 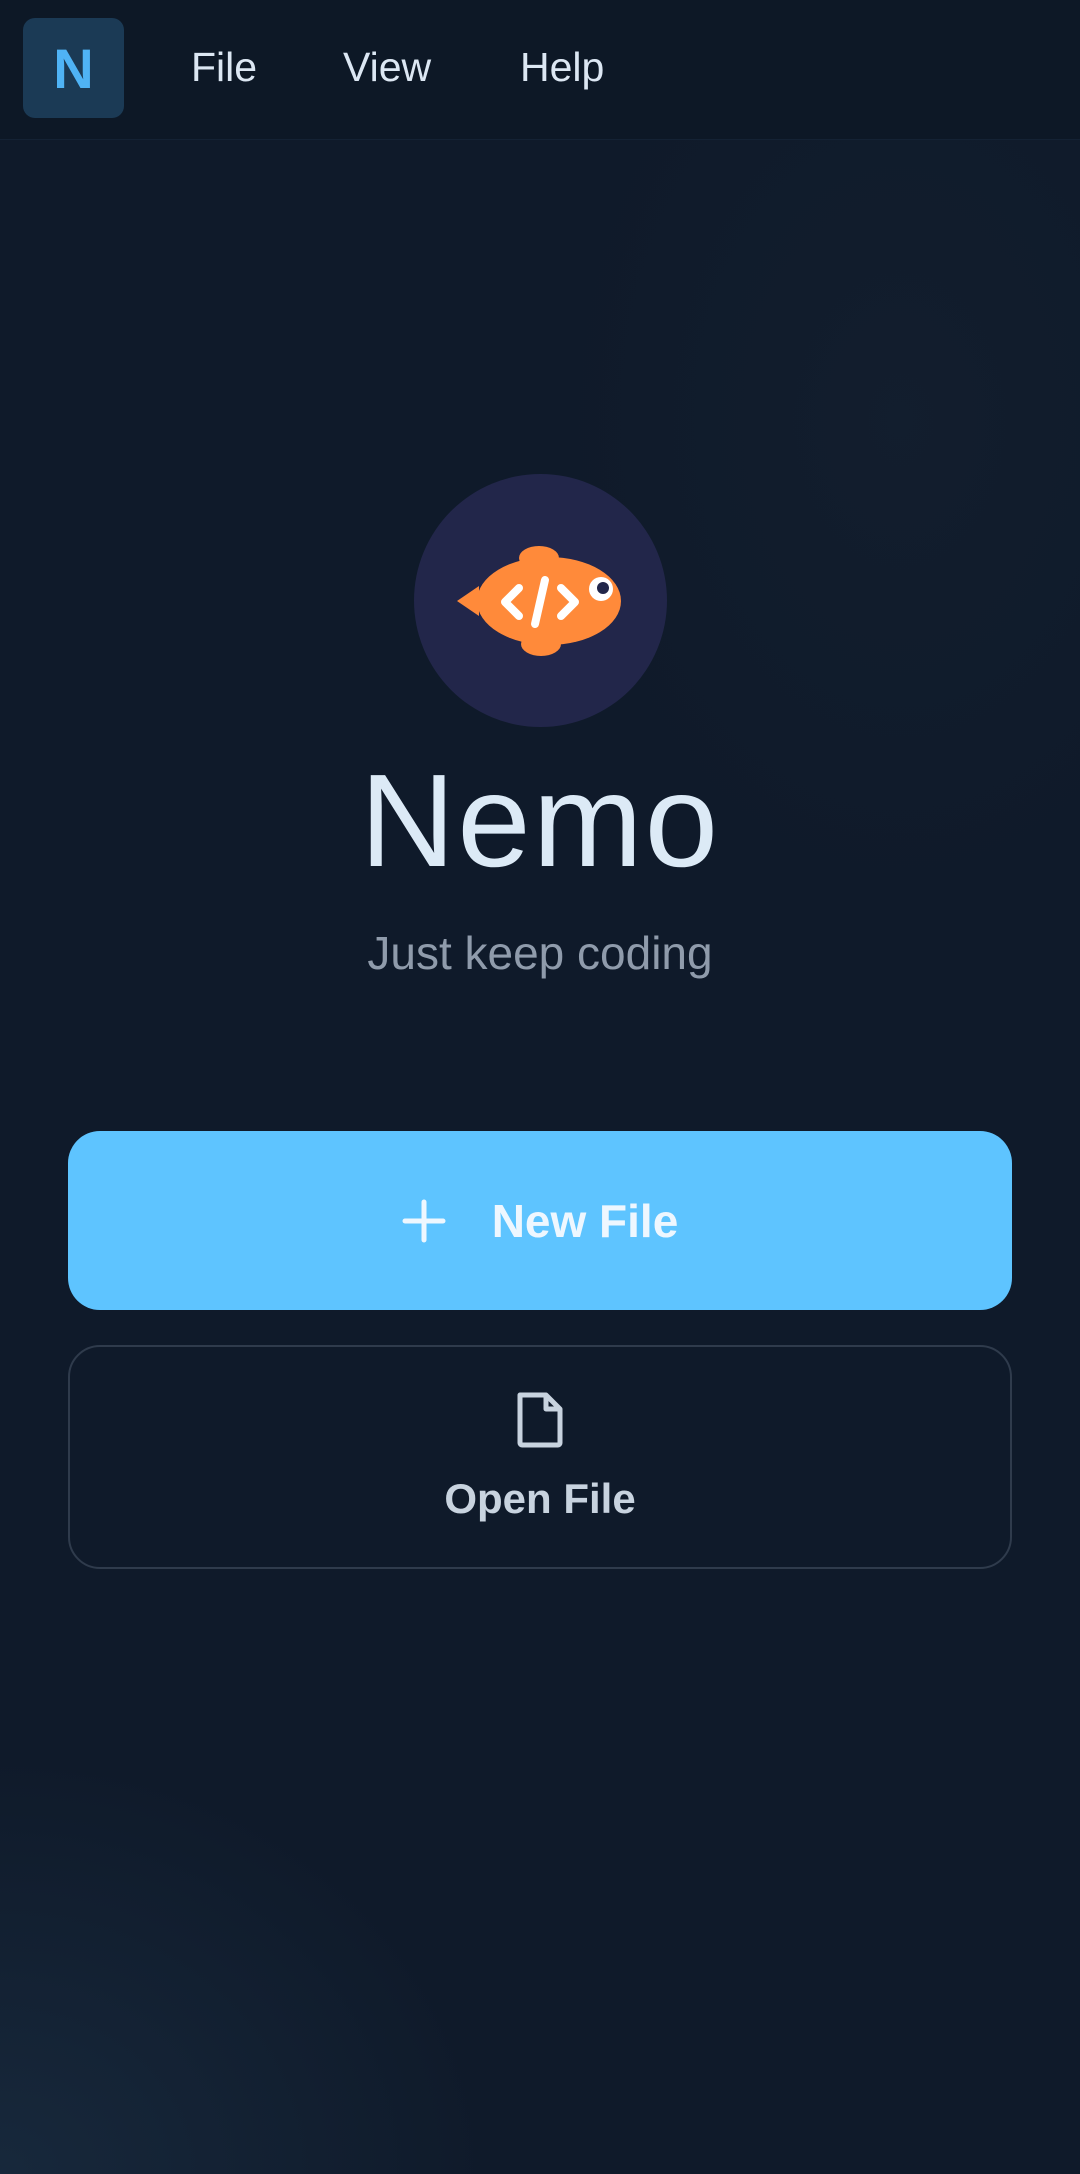 I want to click on open-file-button: Open File, so click(x=540, y=1457).